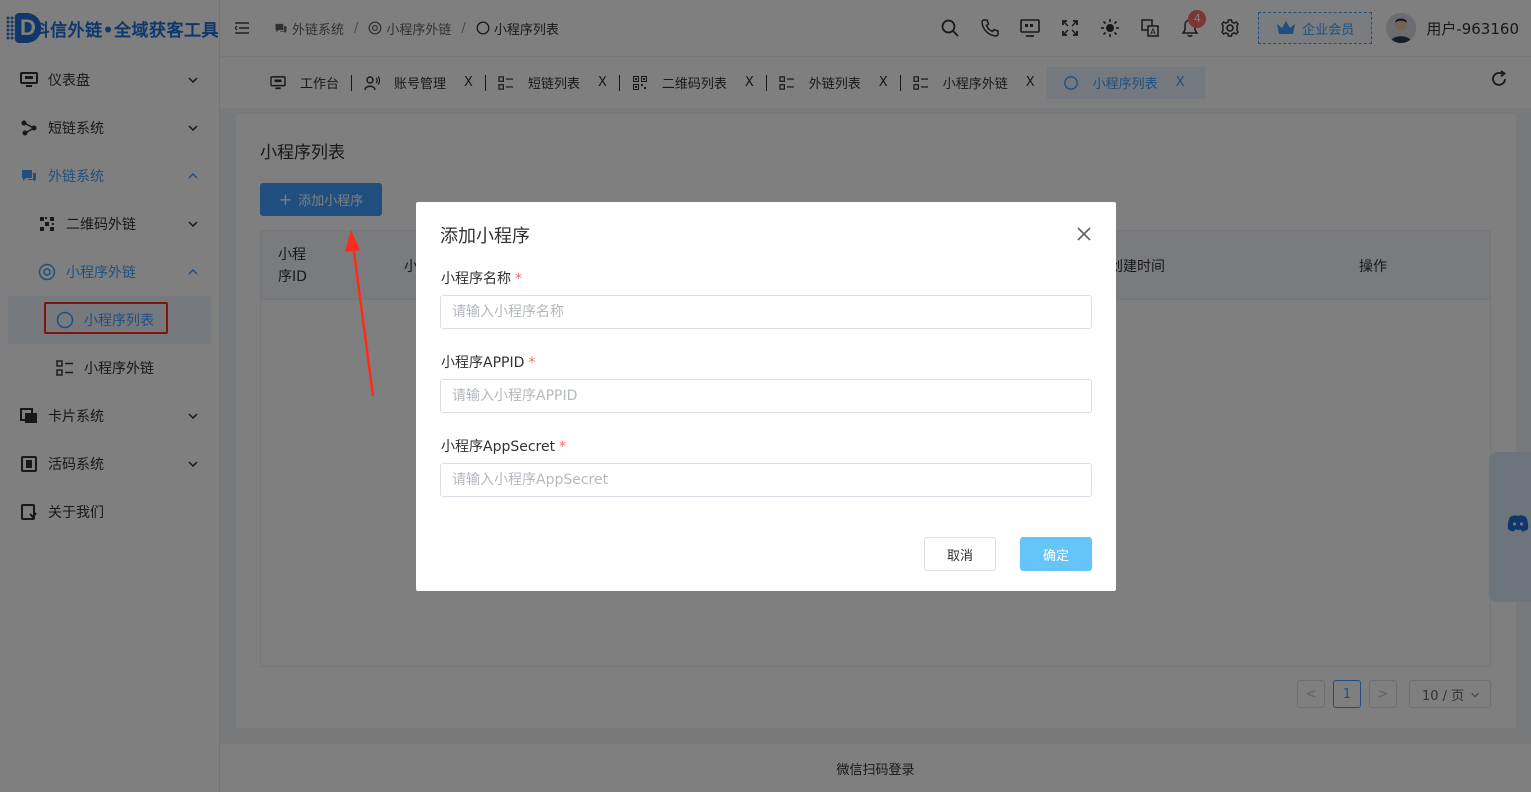  I want to click on appsecret-input, so click(766, 480).